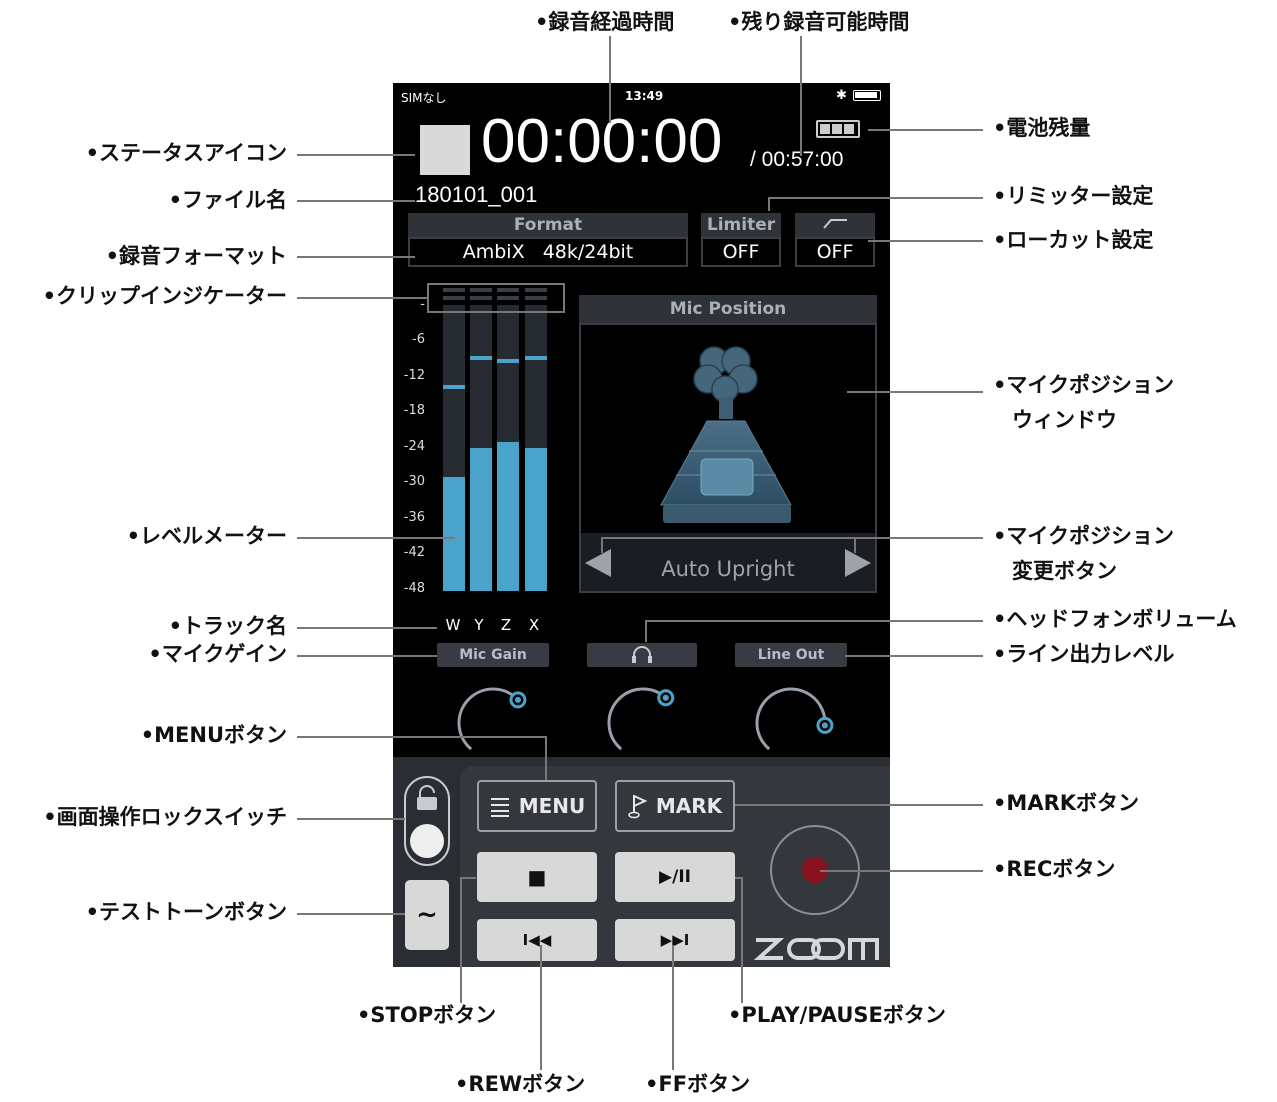 This screenshot has width=1277, height=1102. I want to click on callout-limiter: •リミッター設定, so click(1073, 196).